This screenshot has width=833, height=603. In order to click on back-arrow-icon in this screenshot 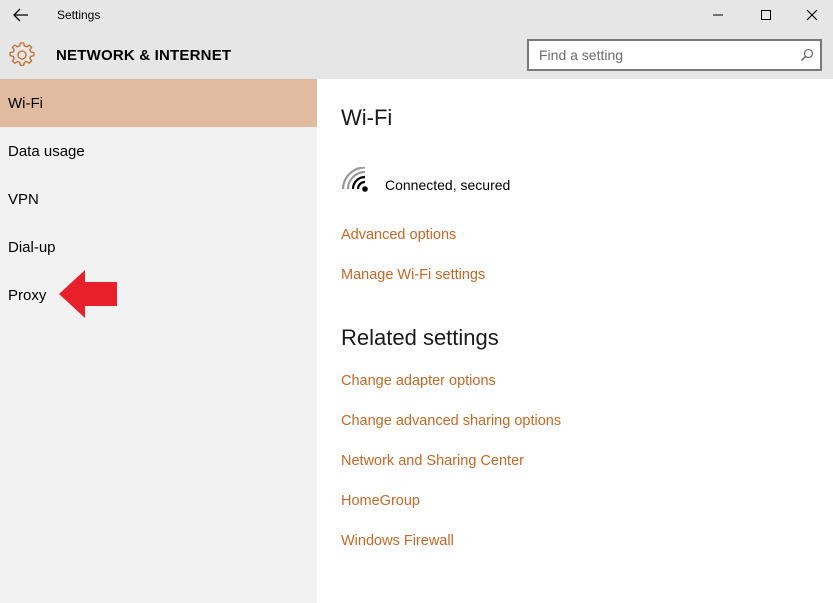, I will do `click(20, 15)`.